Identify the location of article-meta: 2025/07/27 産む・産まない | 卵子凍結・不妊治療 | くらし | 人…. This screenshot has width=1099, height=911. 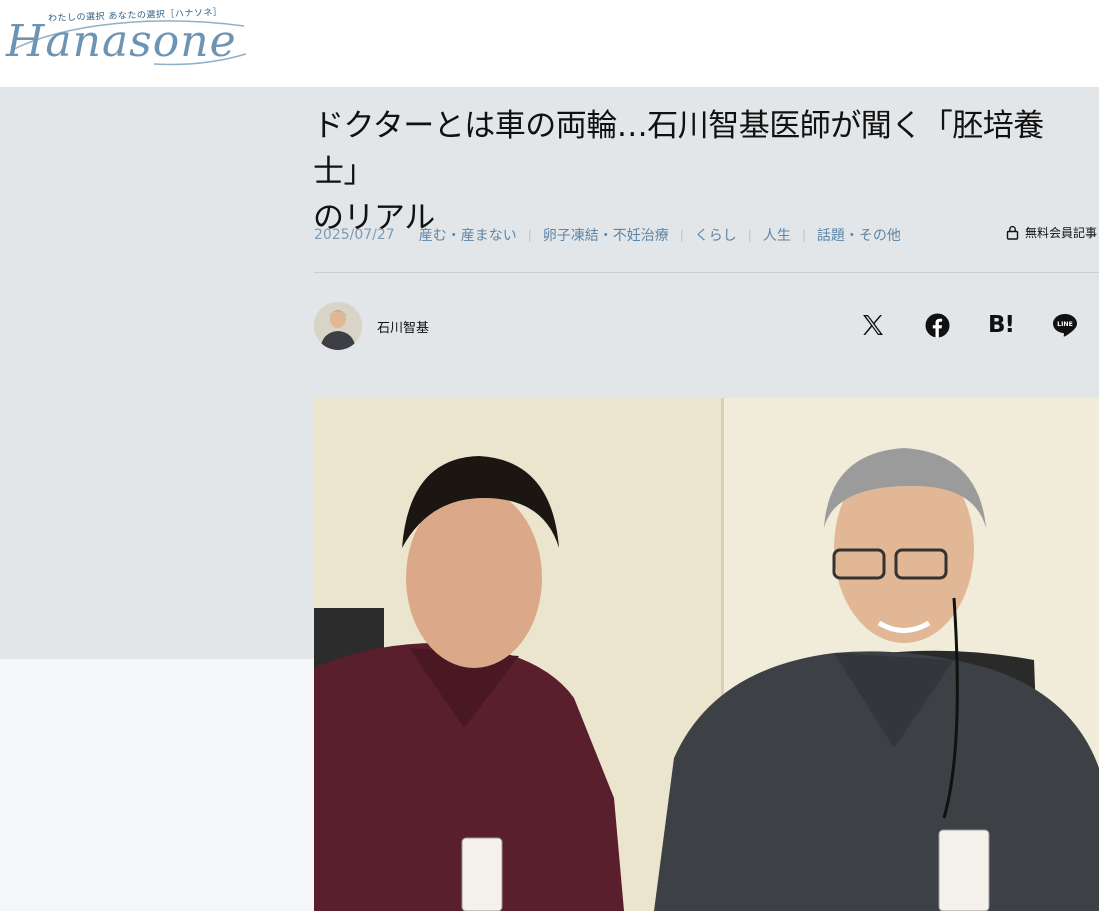
(706, 235).